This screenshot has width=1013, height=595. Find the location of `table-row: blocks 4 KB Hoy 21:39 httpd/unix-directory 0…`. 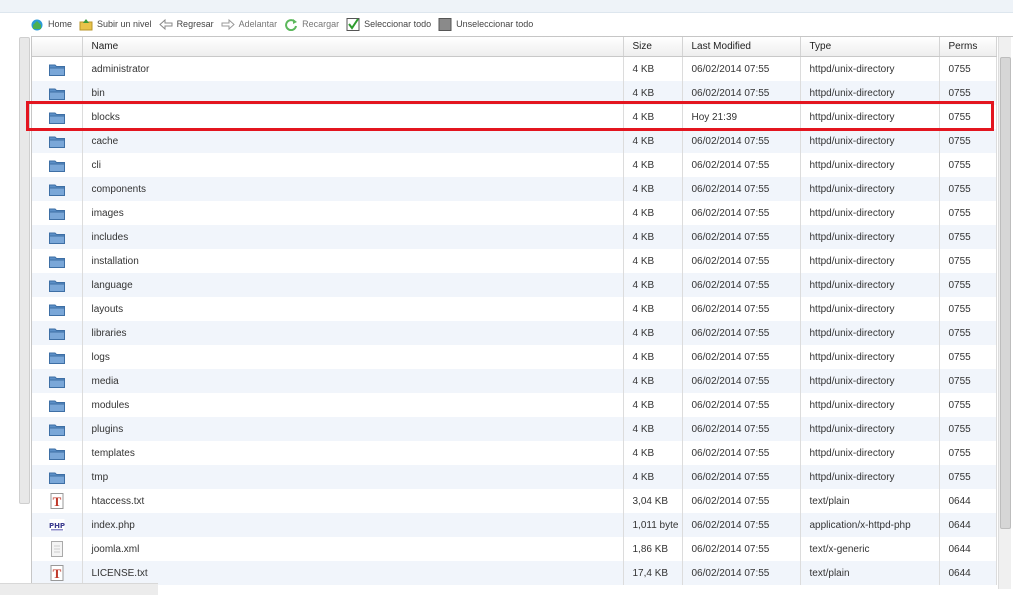

table-row: blocks 4 KB Hoy 21:39 httpd/unix-directory 0… is located at coordinates (514, 117).